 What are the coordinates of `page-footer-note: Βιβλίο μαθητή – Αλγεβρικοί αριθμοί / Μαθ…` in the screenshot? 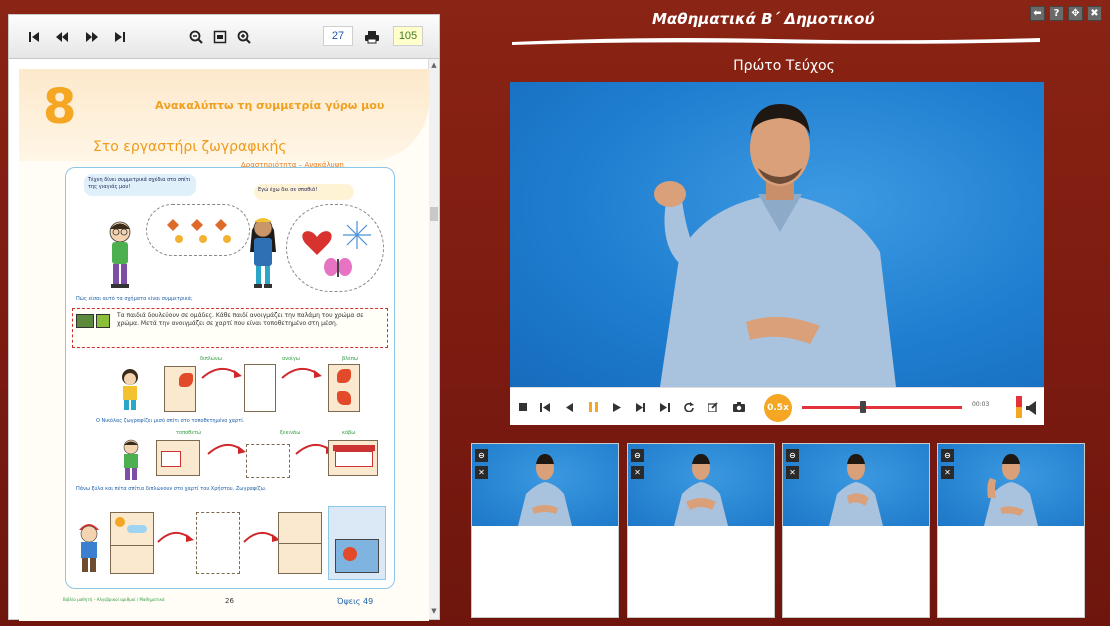 It's located at (114, 599).